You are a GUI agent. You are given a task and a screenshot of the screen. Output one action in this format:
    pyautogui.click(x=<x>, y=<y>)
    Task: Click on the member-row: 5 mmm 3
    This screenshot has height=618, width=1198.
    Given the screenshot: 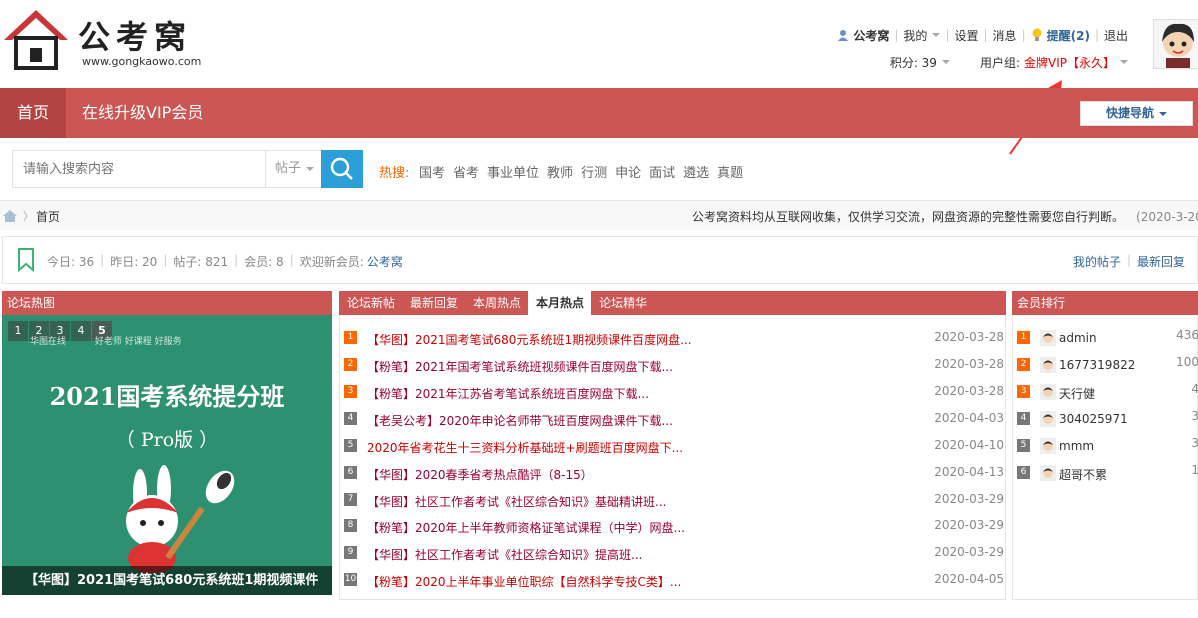 What is the action you would take?
    pyautogui.click(x=1105, y=446)
    